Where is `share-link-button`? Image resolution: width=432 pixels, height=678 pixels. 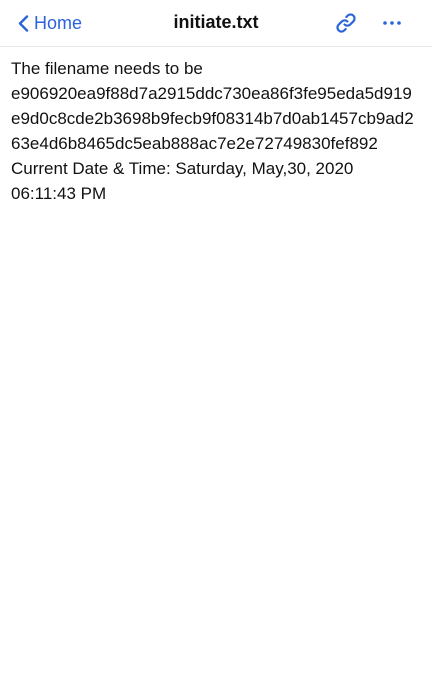
share-link-button is located at coordinates (346, 23).